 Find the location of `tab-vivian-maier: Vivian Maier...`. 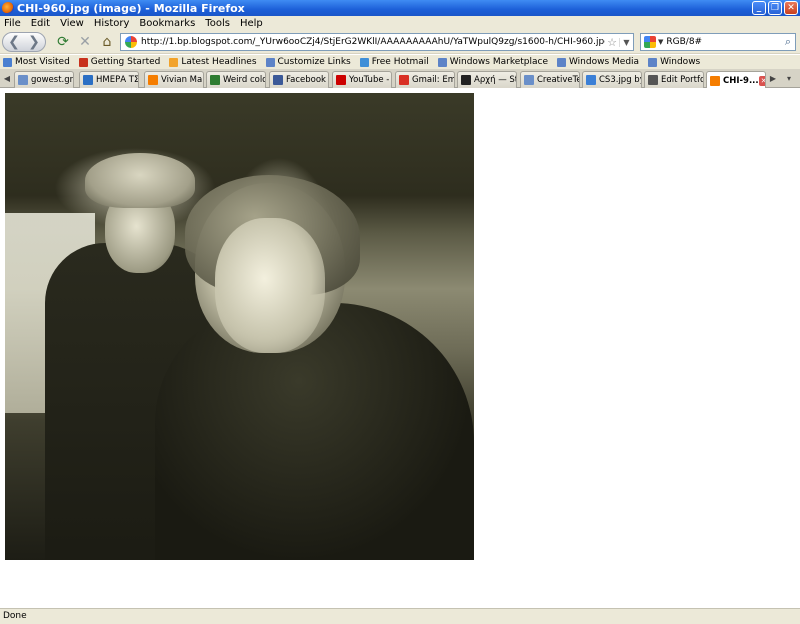

tab-vivian-maier: Vivian Maier... is located at coordinates (174, 79).